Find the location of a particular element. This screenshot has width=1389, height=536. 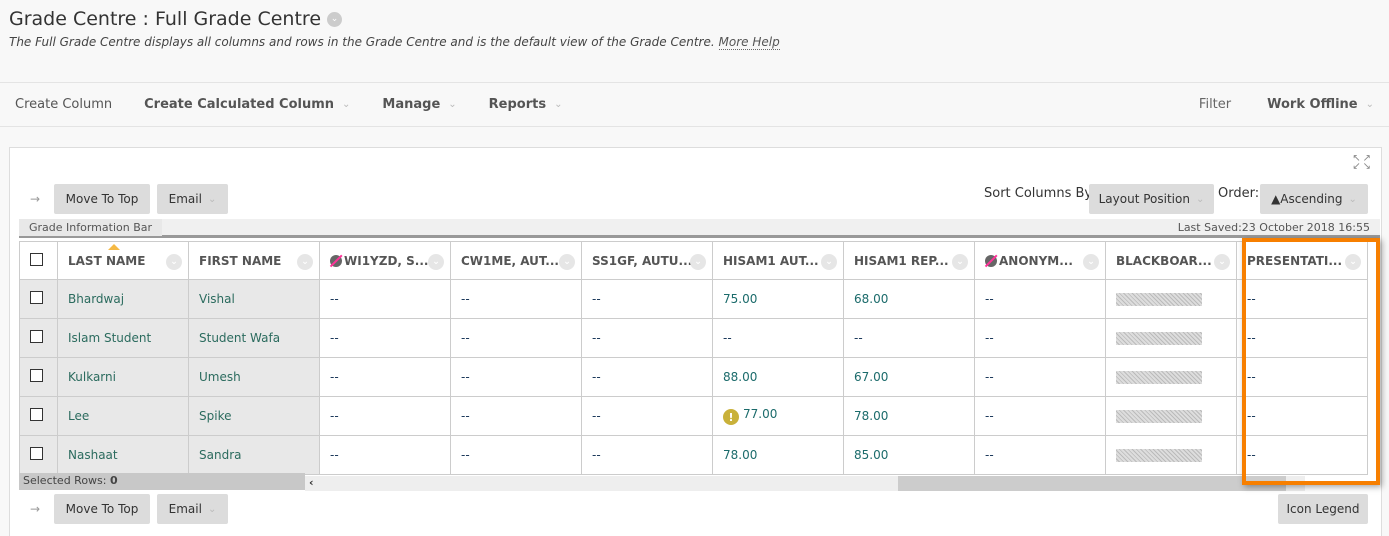

email-menu-bottom: Email ⌄ is located at coordinates (192, 509).